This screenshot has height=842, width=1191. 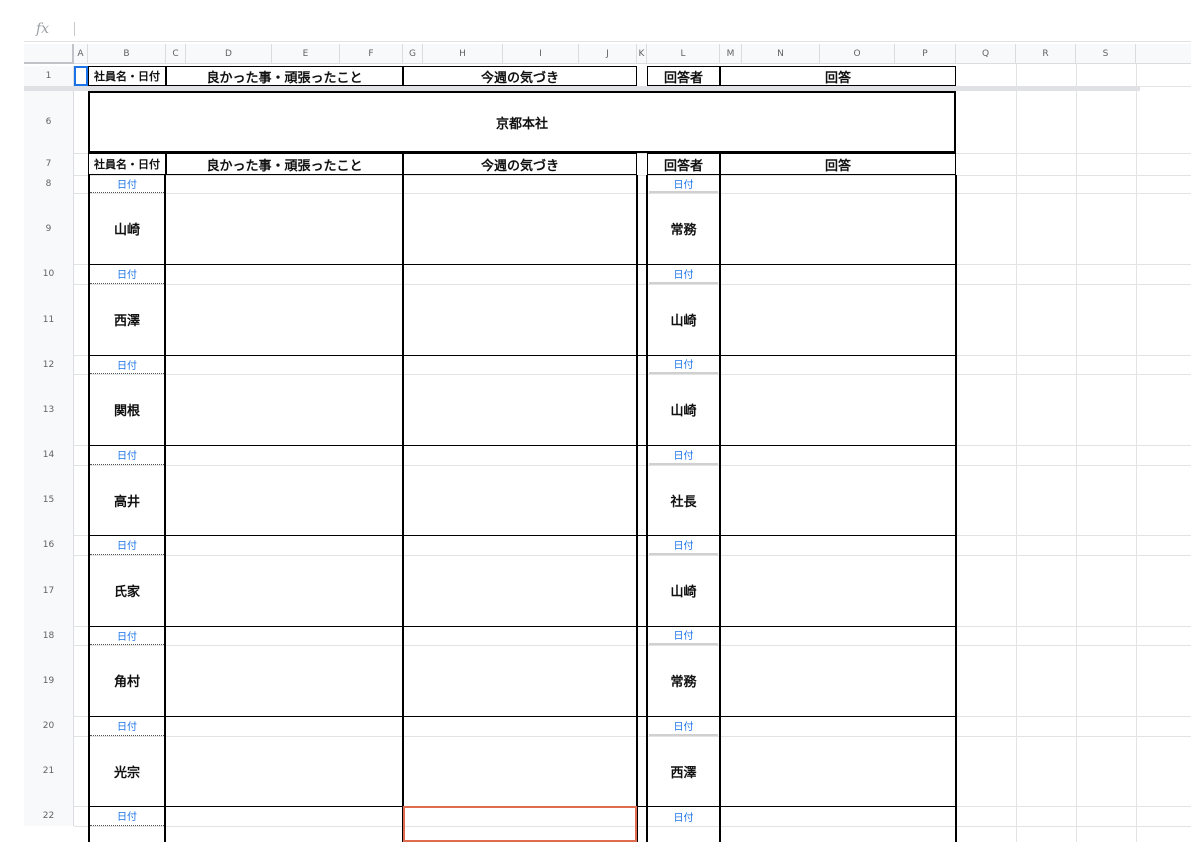 I want to click on employee-name: 西澤, so click(x=127, y=319).